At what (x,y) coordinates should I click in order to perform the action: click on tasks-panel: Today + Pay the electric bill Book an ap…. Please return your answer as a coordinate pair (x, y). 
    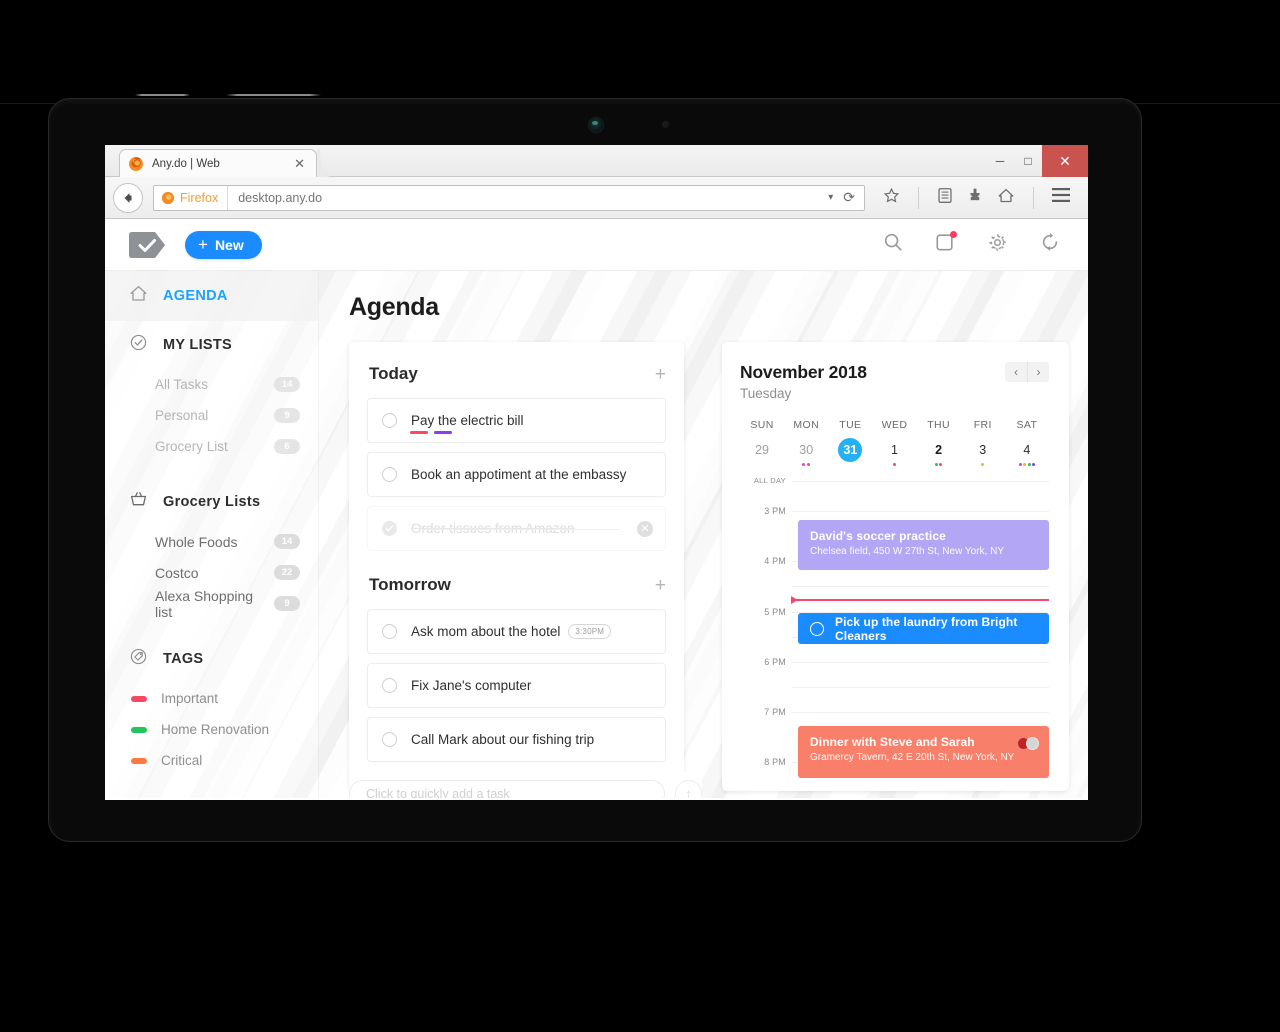
    Looking at the image, I should click on (525, 570).